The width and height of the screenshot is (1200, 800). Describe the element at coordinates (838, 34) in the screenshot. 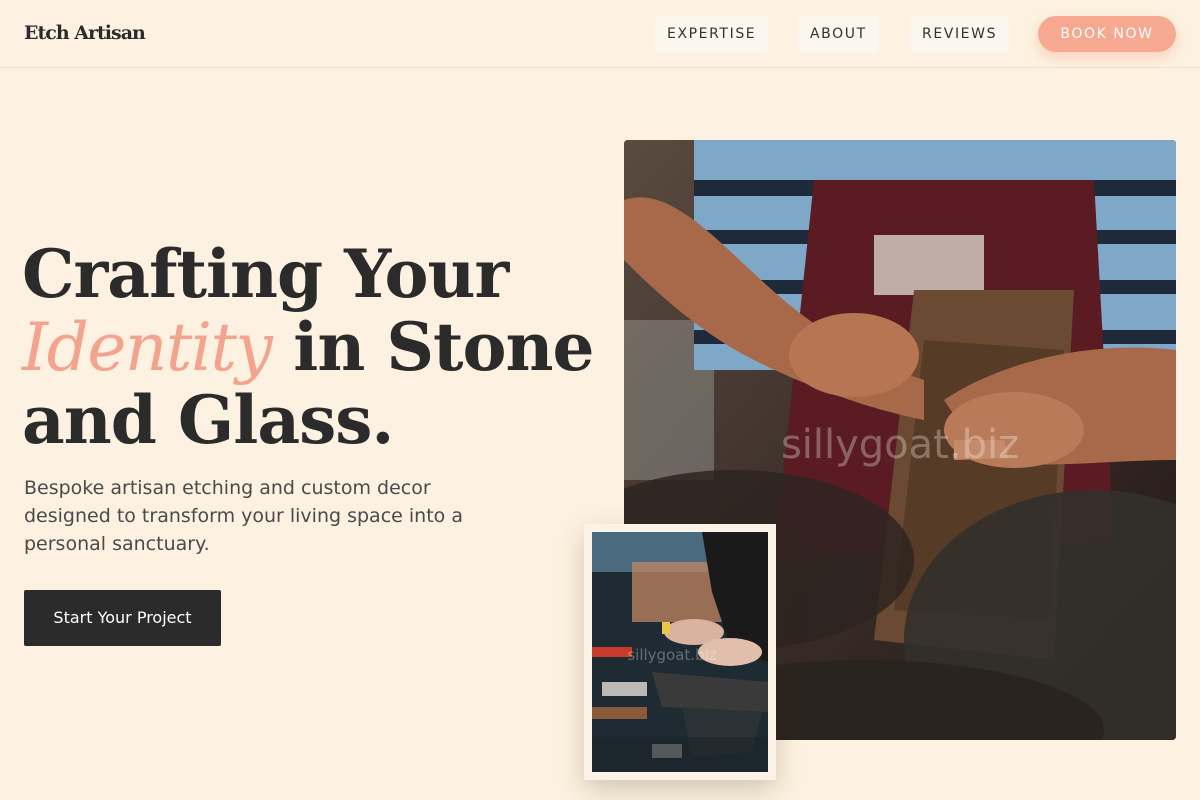

I see `nav-link-about: ABOUT` at that location.